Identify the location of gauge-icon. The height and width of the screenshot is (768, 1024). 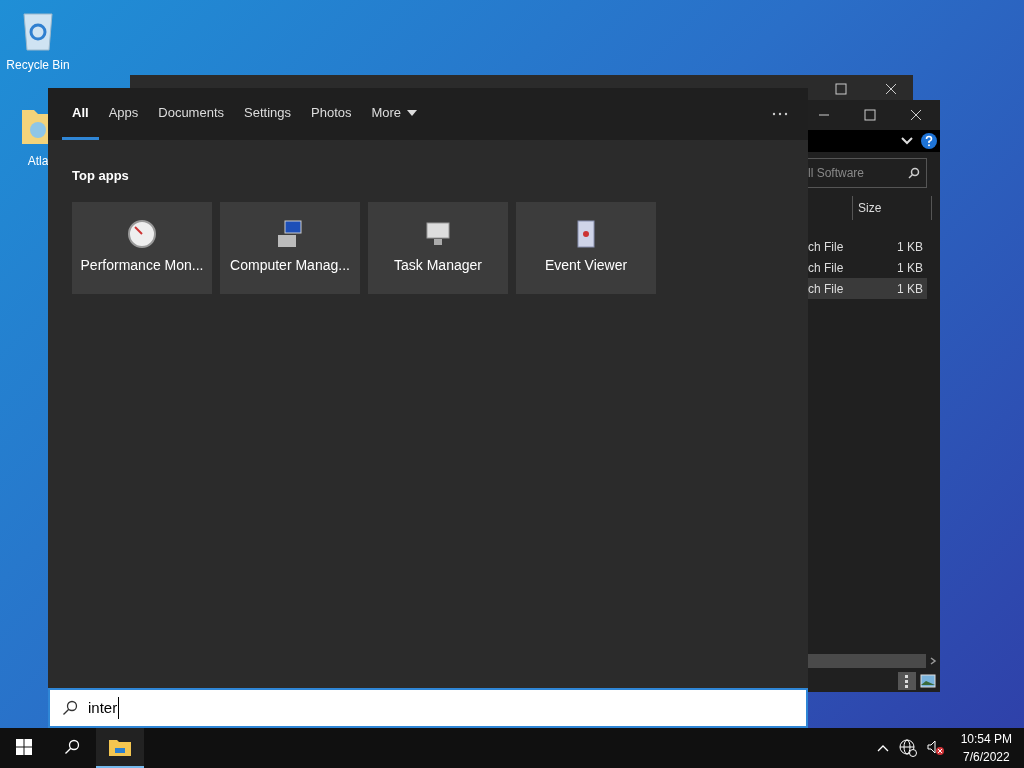
(142, 234).